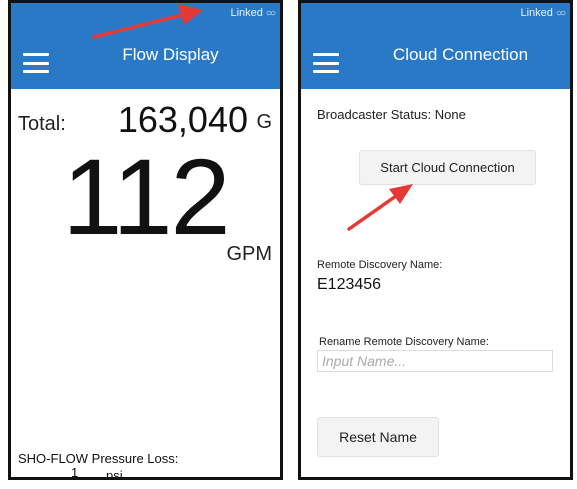  I want to click on total-row: Total: 163,040 G, so click(145, 120).